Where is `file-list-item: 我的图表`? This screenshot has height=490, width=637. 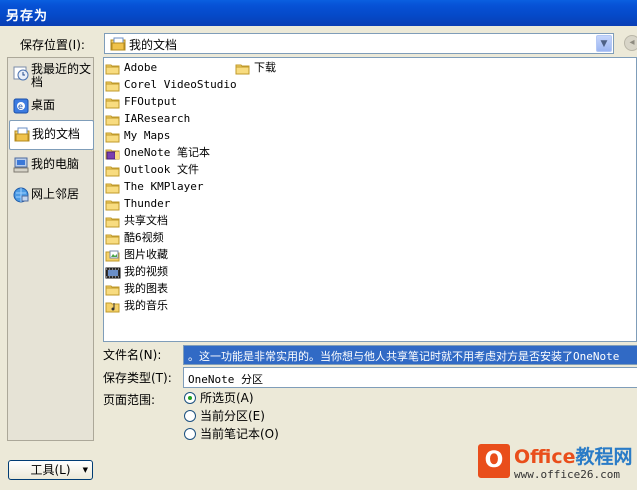
file-list-item: 我的图表 is located at coordinates (136, 289).